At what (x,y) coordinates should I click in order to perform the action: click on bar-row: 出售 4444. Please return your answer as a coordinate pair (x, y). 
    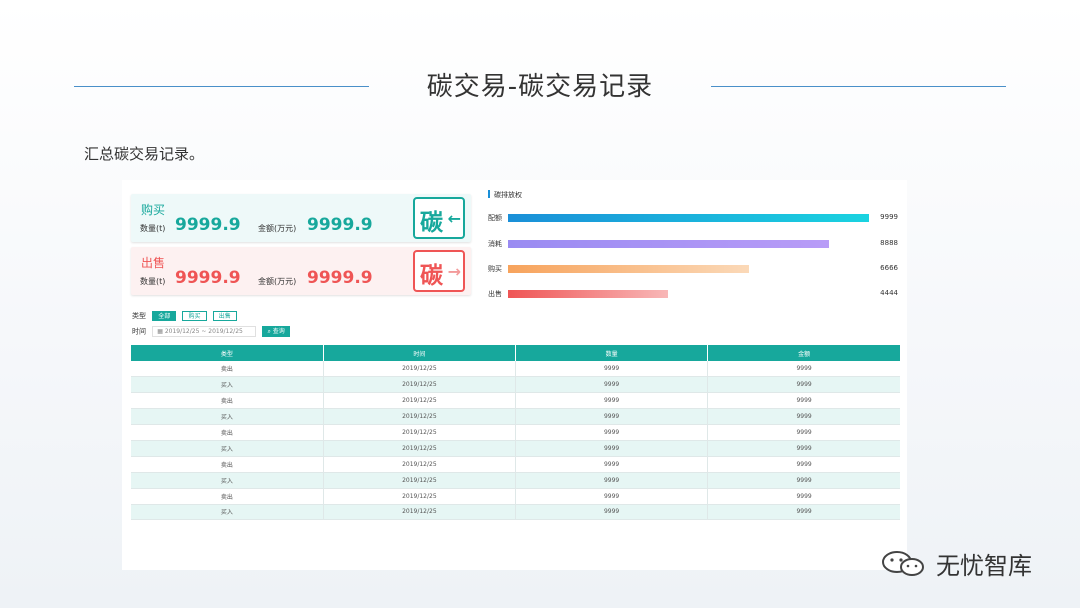
    Looking at the image, I should click on (693, 294).